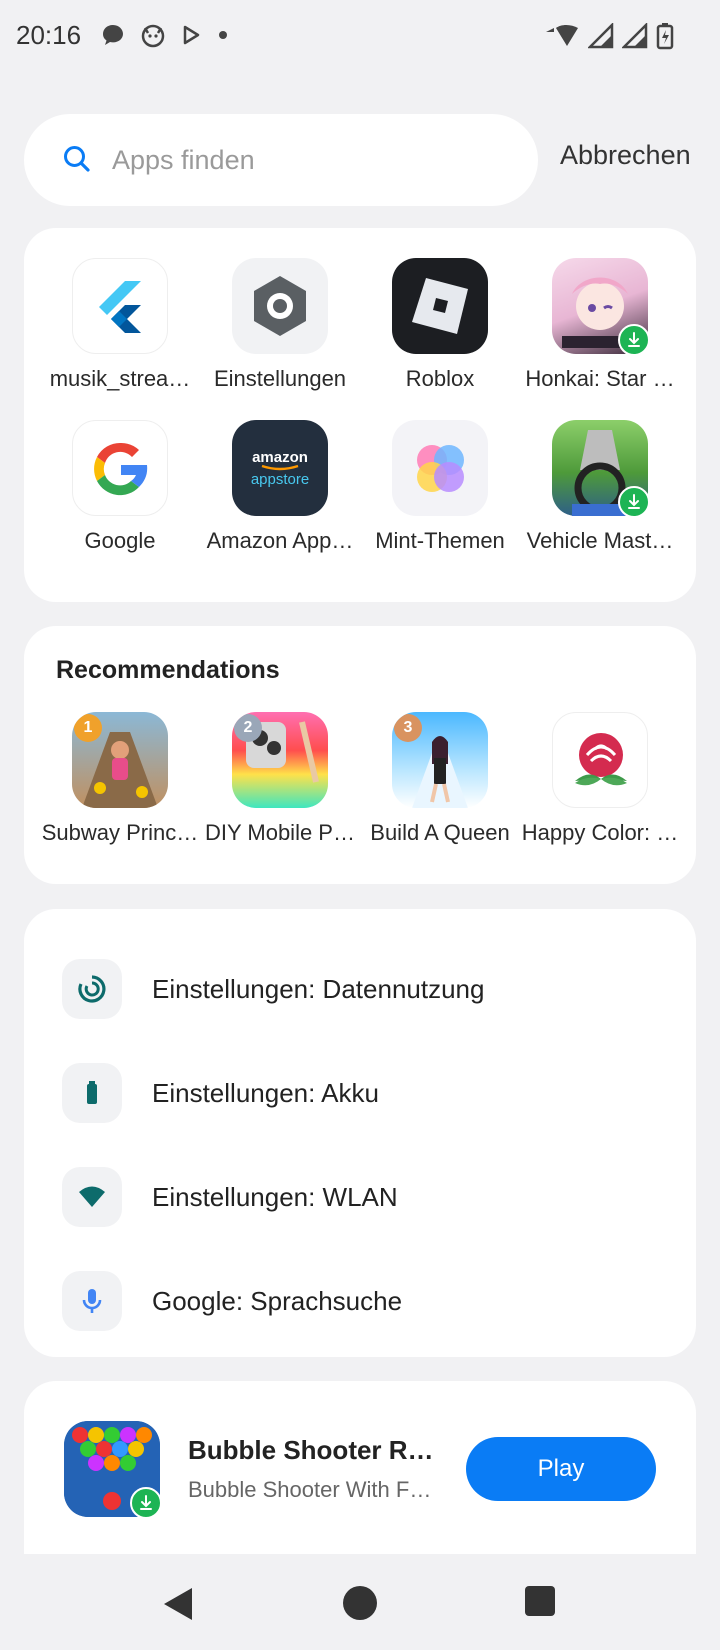 This screenshot has width=720, height=1650. Describe the element at coordinates (440, 306) in the screenshot. I see `roblox-icon` at that location.